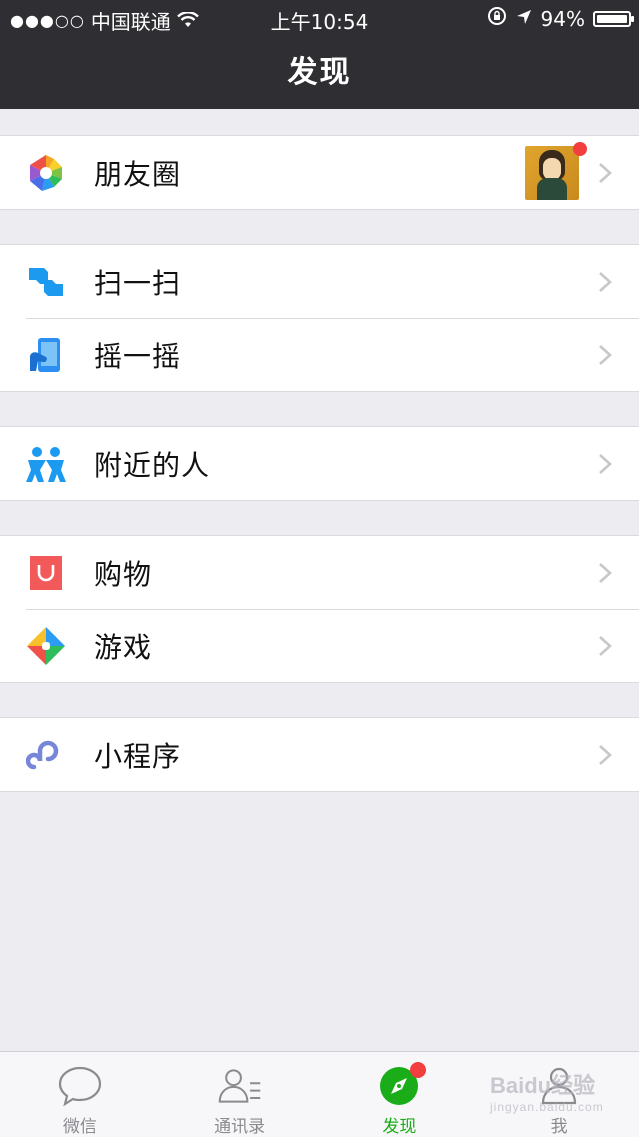 The width and height of the screenshot is (639, 1137). Describe the element at coordinates (46, 173) in the screenshot. I see `moments-icon` at that location.